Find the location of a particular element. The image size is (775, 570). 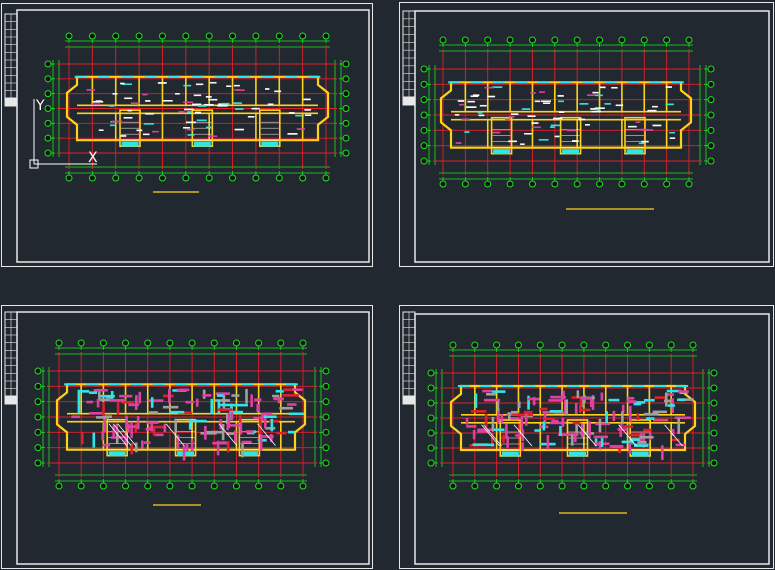

title-block-cell is located at coordinates (409, 400).